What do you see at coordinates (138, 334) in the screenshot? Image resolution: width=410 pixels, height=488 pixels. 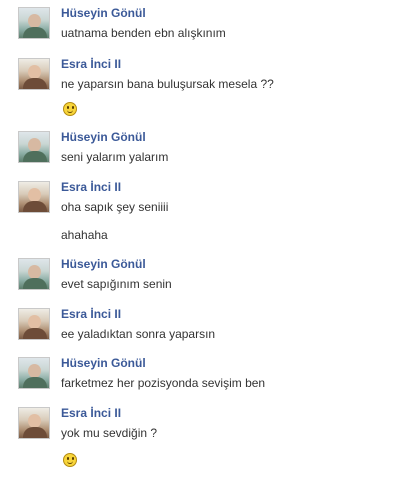 I see `message-text: ee yaladıktan sonra yaparsın` at bounding box center [138, 334].